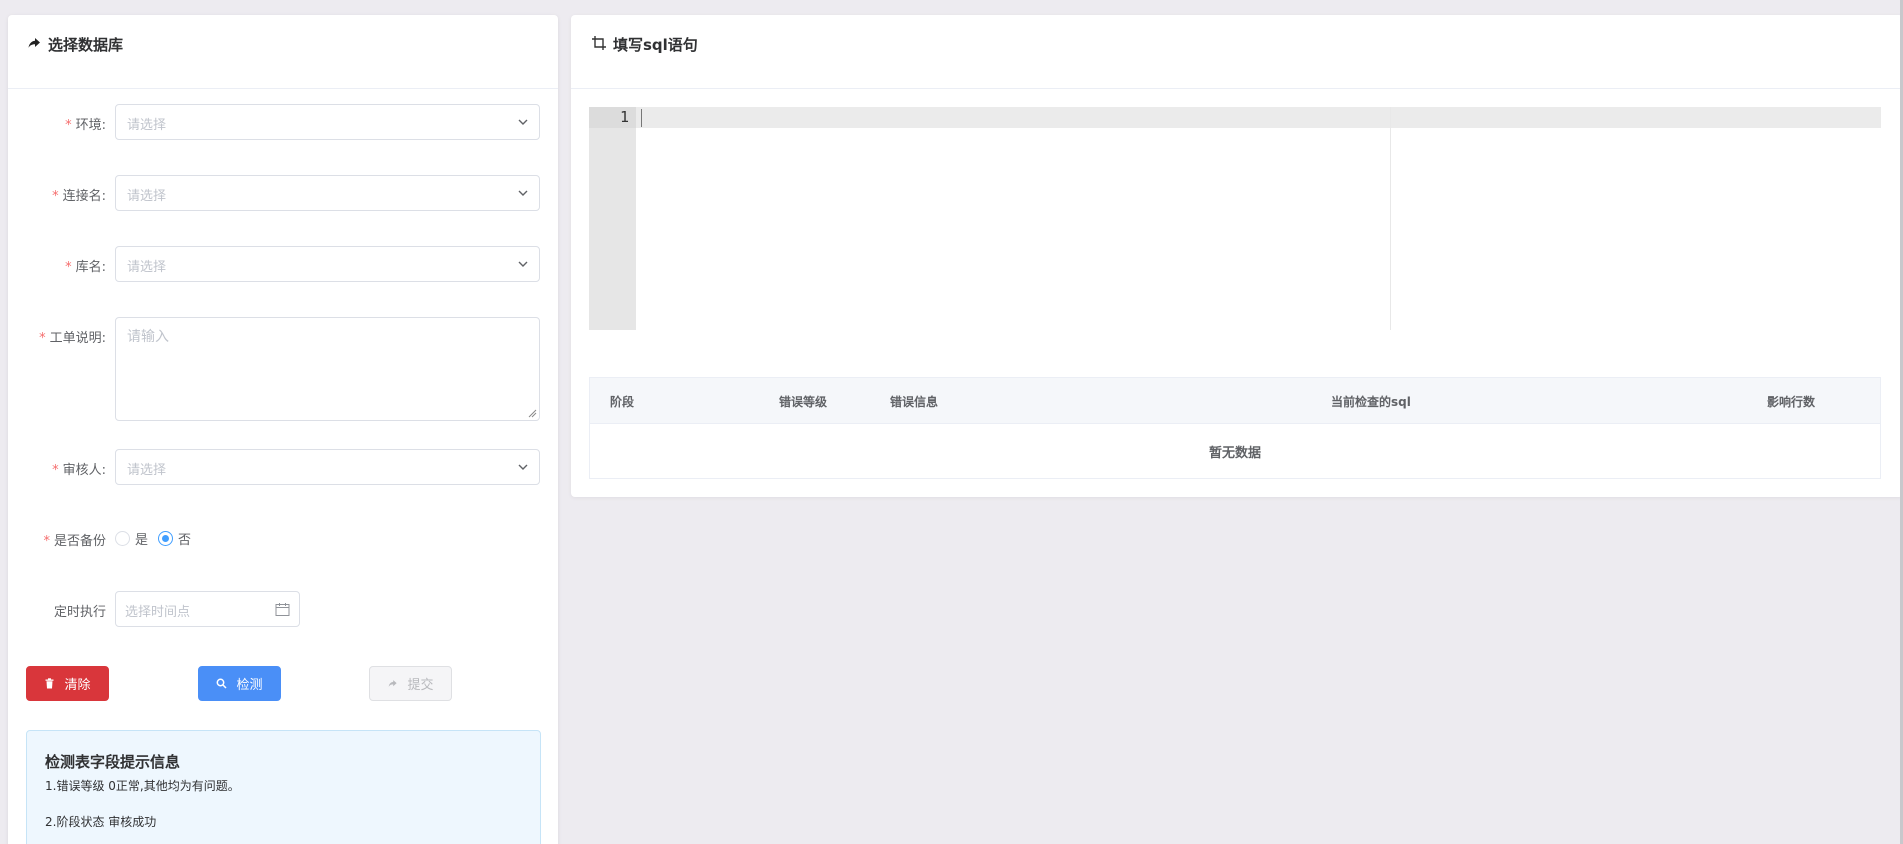 The image size is (1903, 844). What do you see at coordinates (641, 118) in the screenshot?
I see `text-cursor` at bounding box center [641, 118].